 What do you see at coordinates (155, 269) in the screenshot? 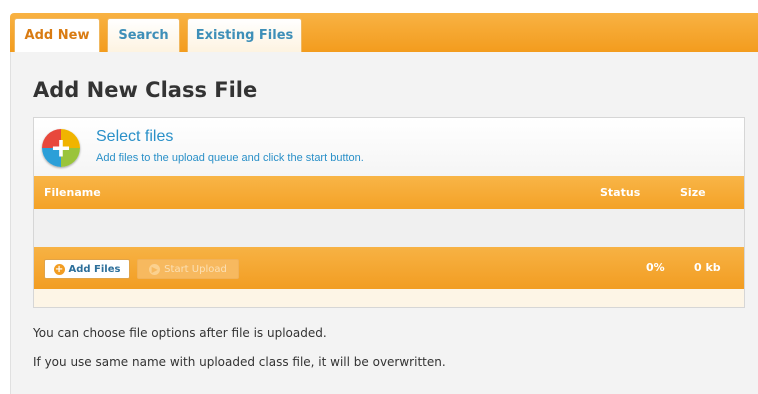
I see `arrow-right-icon: ▶` at bounding box center [155, 269].